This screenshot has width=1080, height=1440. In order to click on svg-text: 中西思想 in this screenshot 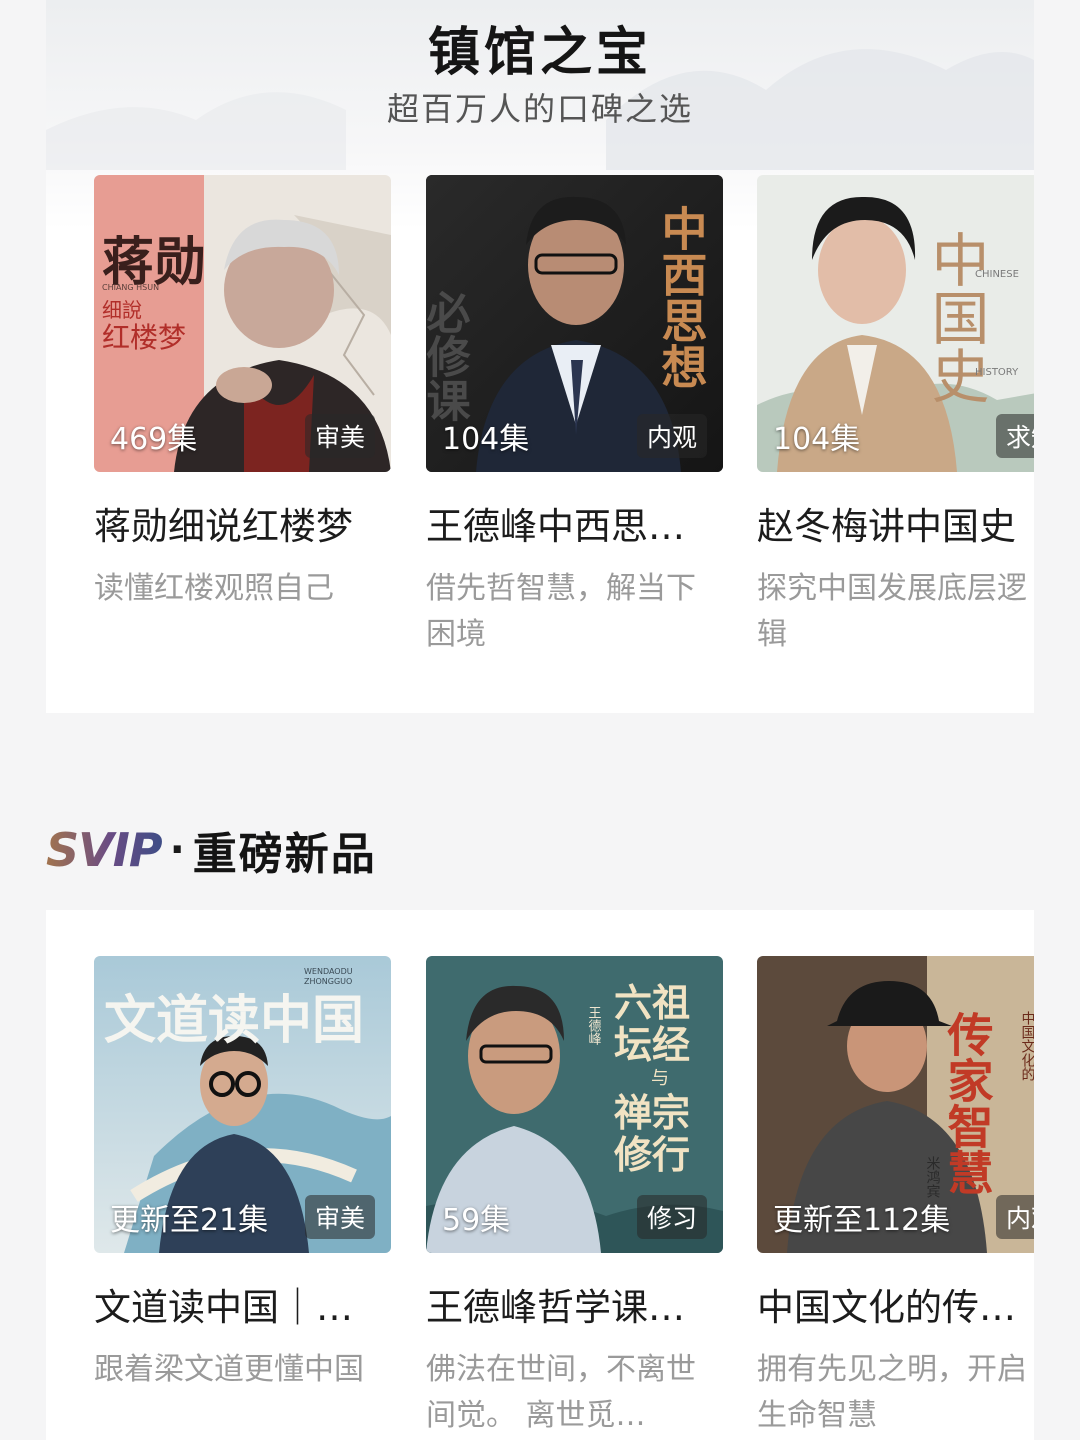, I will do `click(682, 297)`.